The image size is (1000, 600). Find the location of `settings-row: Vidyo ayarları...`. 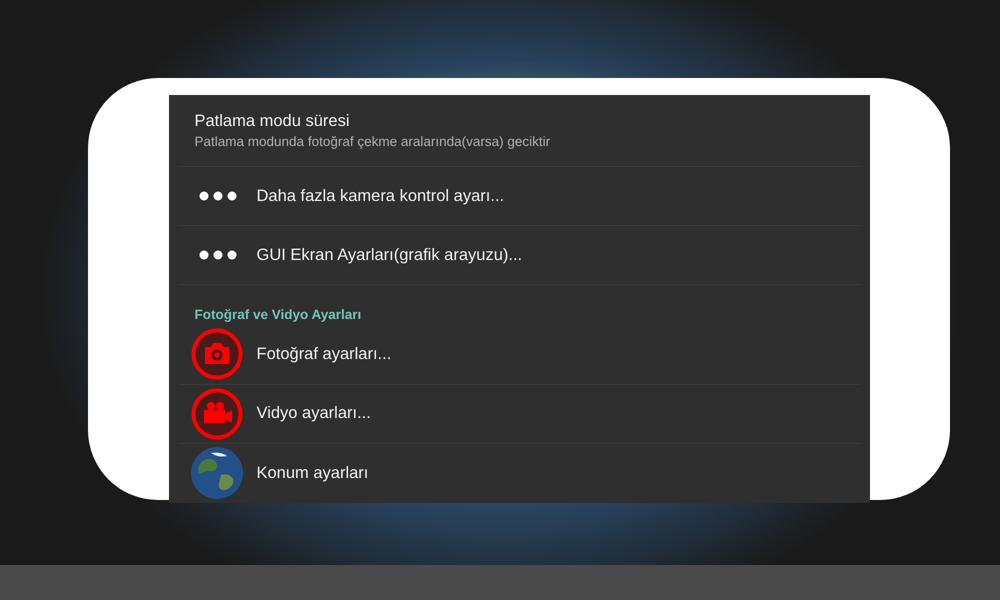

settings-row: Vidyo ayarları... is located at coordinates (519, 414).